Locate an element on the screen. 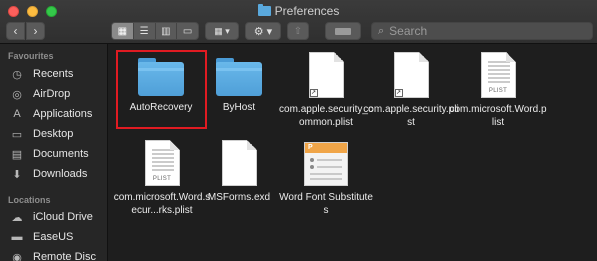 Image resolution: width=597 pixels, height=261 pixels. sidebar-item-airdrop: ◎ AirDrop is located at coordinates (40, 94).